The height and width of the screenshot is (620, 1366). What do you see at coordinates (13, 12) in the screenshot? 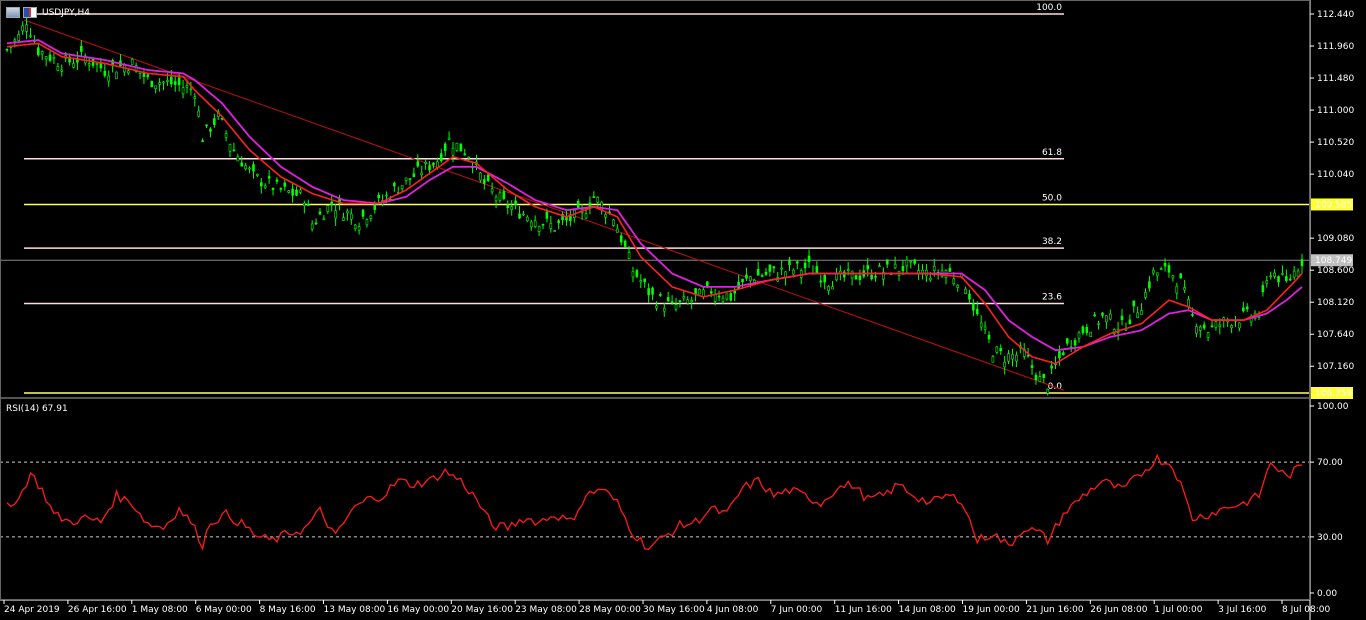
I see `chart-window-icon` at bounding box center [13, 12].